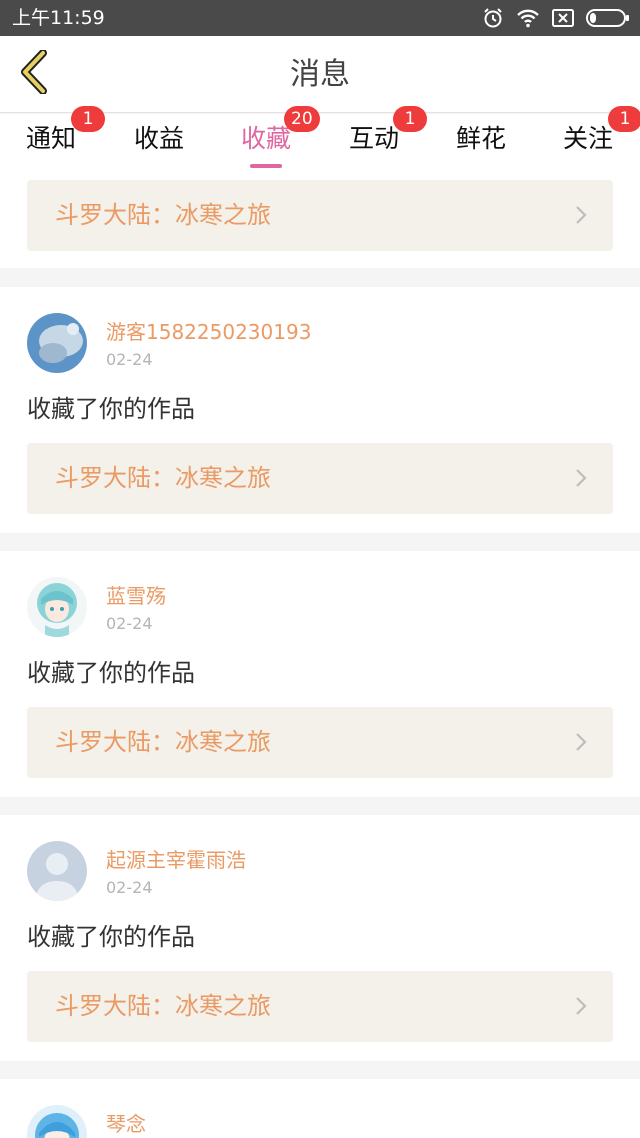  I want to click on message-card: 斗罗大陆：冰寒之旅, so click(320, 219).